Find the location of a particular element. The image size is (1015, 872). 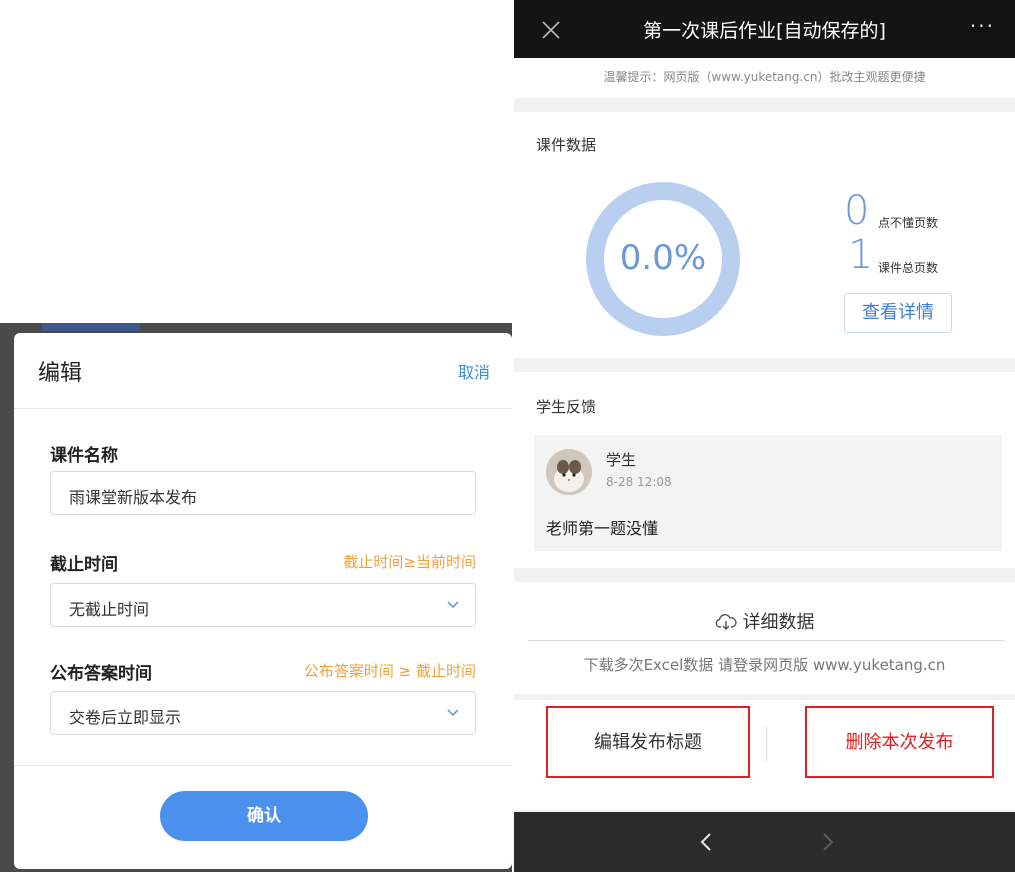

feedback-time: 8-28 12:08 is located at coordinates (639, 482).